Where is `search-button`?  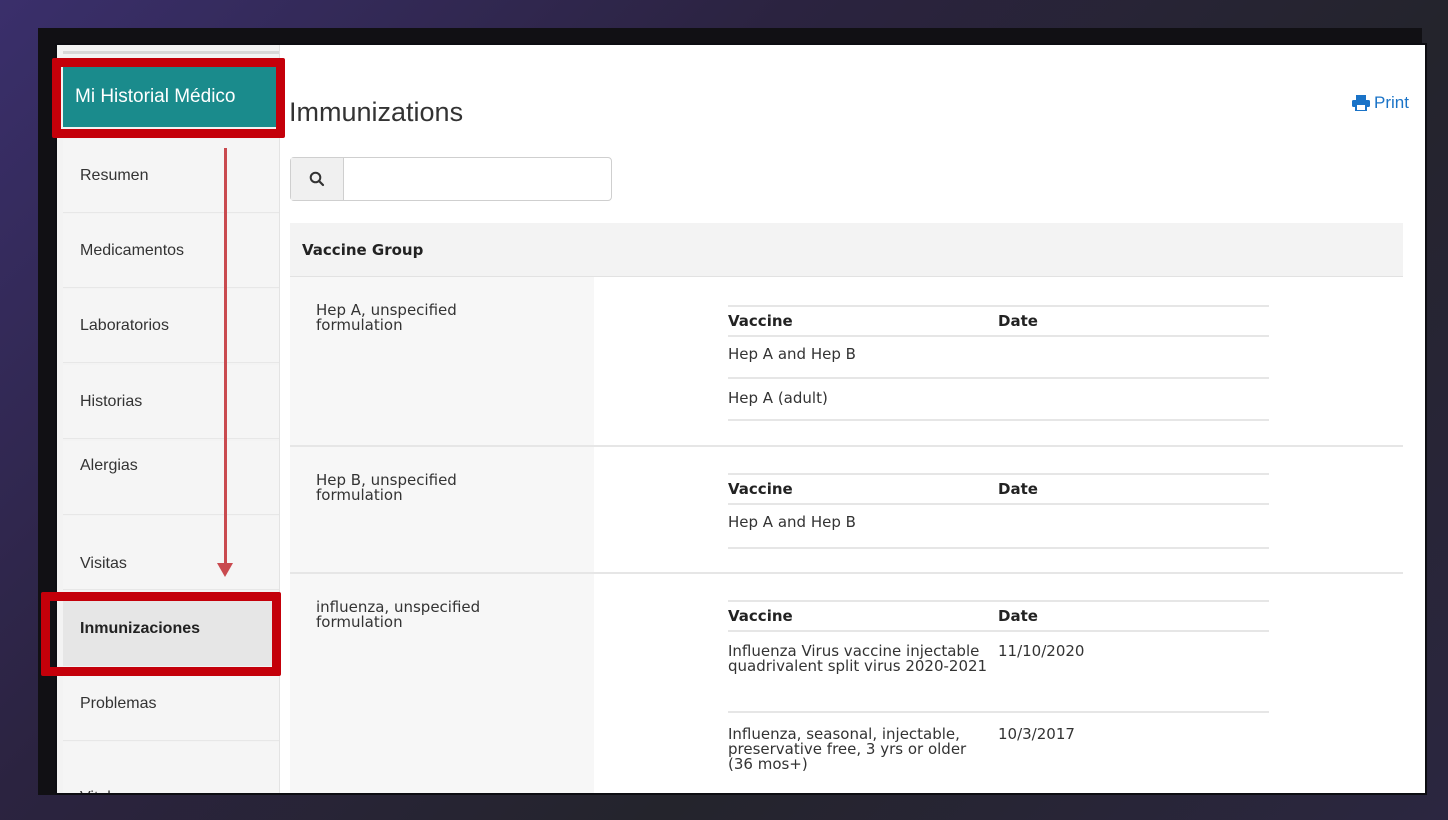 search-button is located at coordinates (317, 179).